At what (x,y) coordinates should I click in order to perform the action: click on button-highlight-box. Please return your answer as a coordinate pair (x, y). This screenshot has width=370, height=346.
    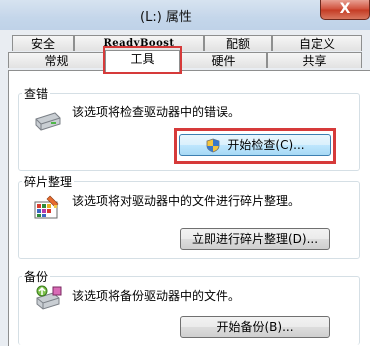
    Looking at the image, I should click on (255, 146).